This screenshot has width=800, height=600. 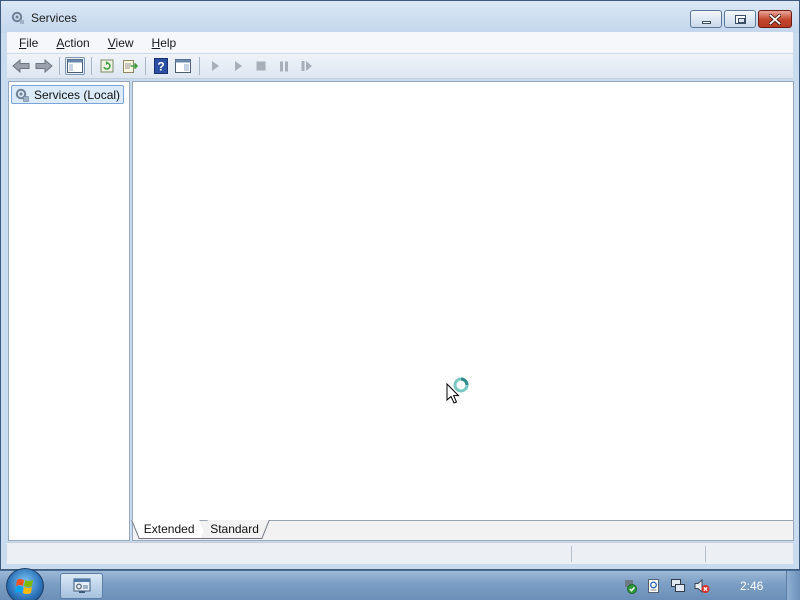 I want to click on menu-view-label: iew, so click(x=124, y=42).